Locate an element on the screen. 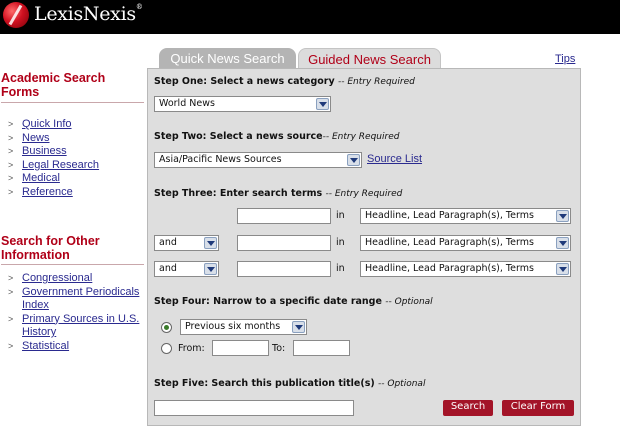 The height and width of the screenshot is (438, 620). tab-quick-news-search: Quick News Search is located at coordinates (227, 59).